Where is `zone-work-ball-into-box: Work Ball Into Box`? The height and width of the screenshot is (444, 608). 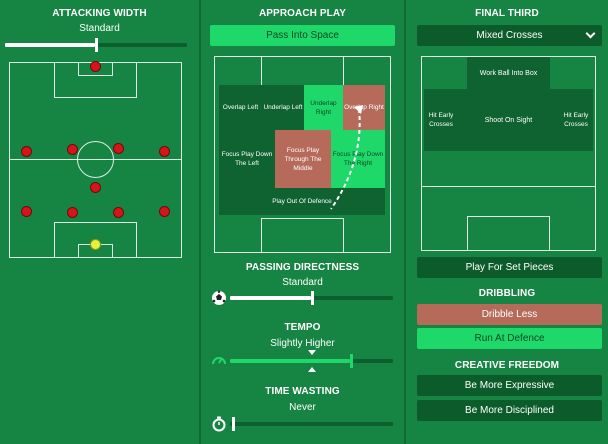
zone-work-ball-into-box: Work Ball Into Box is located at coordinates (508, 73).